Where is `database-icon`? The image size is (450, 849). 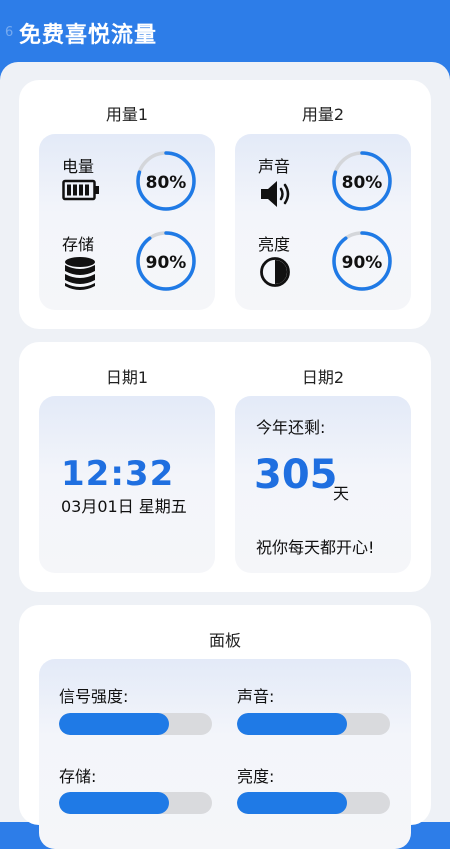
database-icon is located at coordinates (80, 276).